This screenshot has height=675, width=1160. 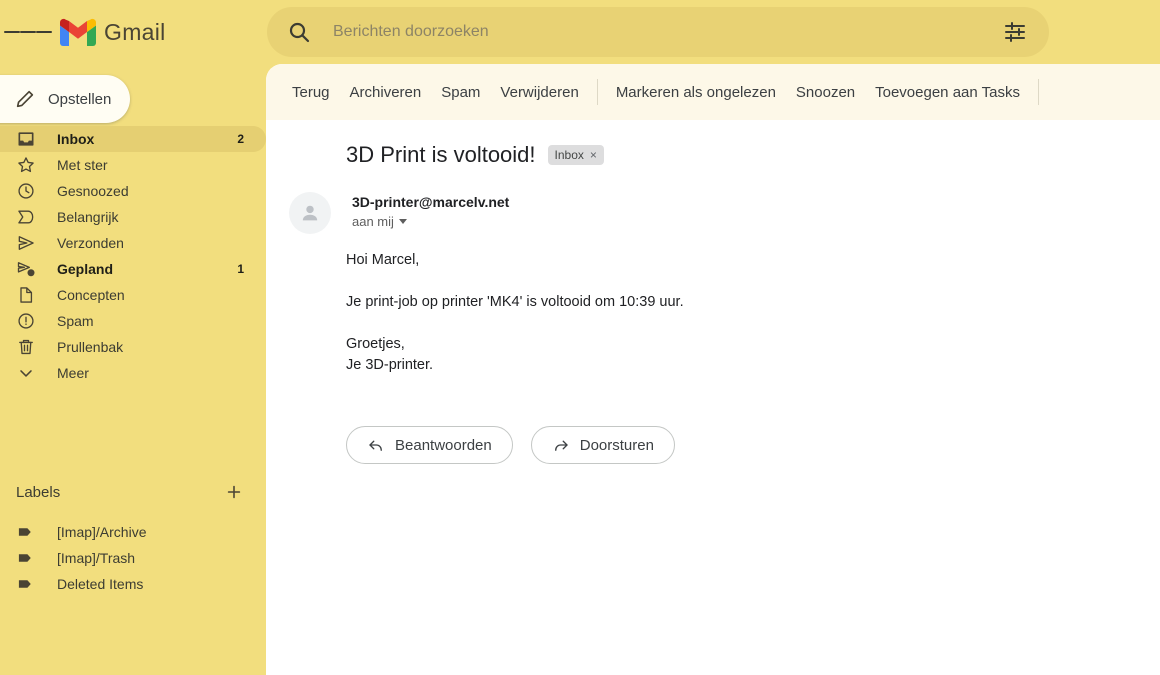 What do you see at coordinates (96, 558) in the screenshot?
I see `sidebar-label-text: [Imap]/Trash` at bounding box center [96, 558].